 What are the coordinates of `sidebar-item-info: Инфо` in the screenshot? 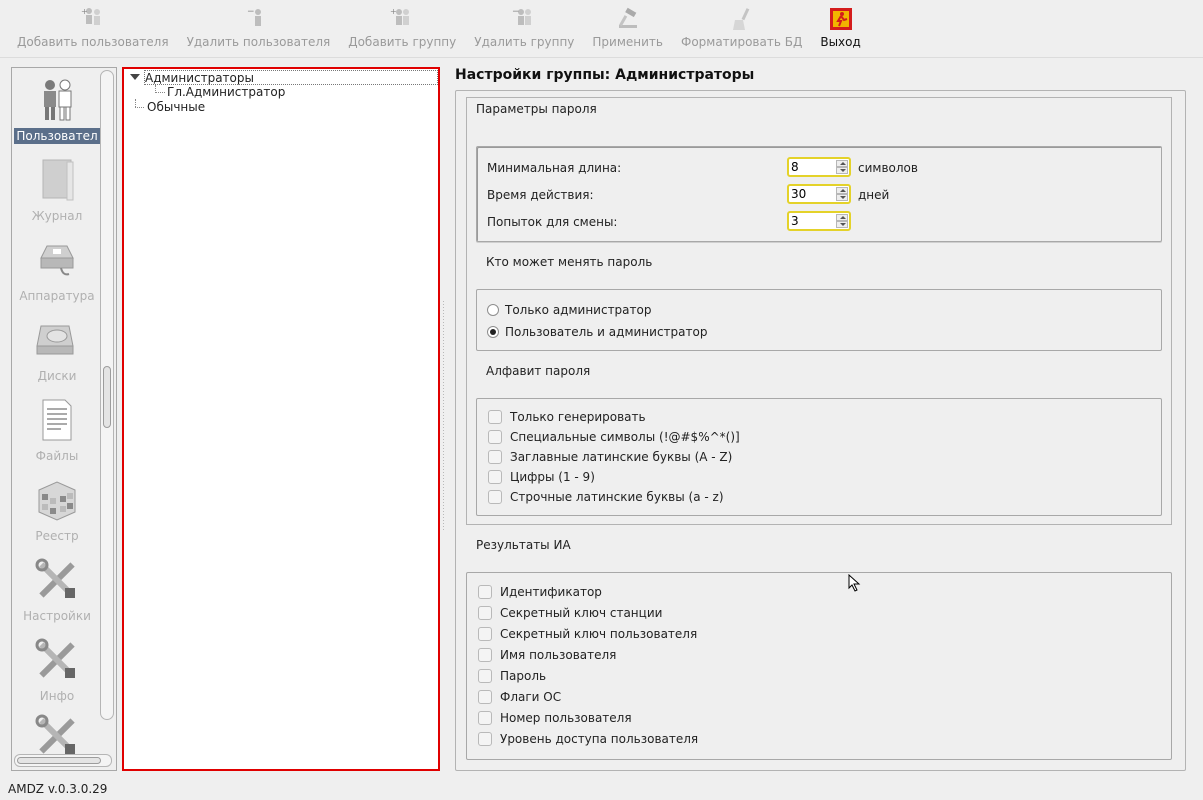 It's located at (57, 672).